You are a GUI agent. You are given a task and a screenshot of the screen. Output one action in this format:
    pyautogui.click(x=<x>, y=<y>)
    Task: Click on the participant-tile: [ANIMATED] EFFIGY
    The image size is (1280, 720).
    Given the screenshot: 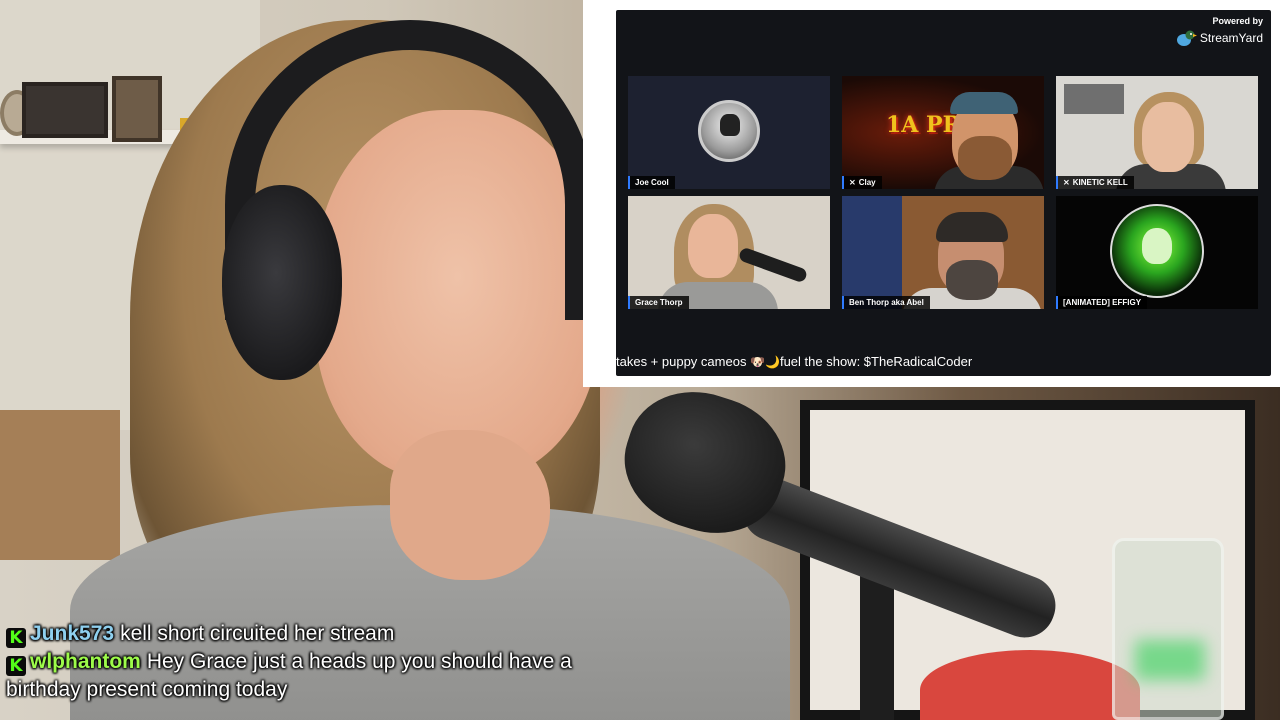 What is the action you would take?
    pyautogui.click(x=1157, y=252)
    